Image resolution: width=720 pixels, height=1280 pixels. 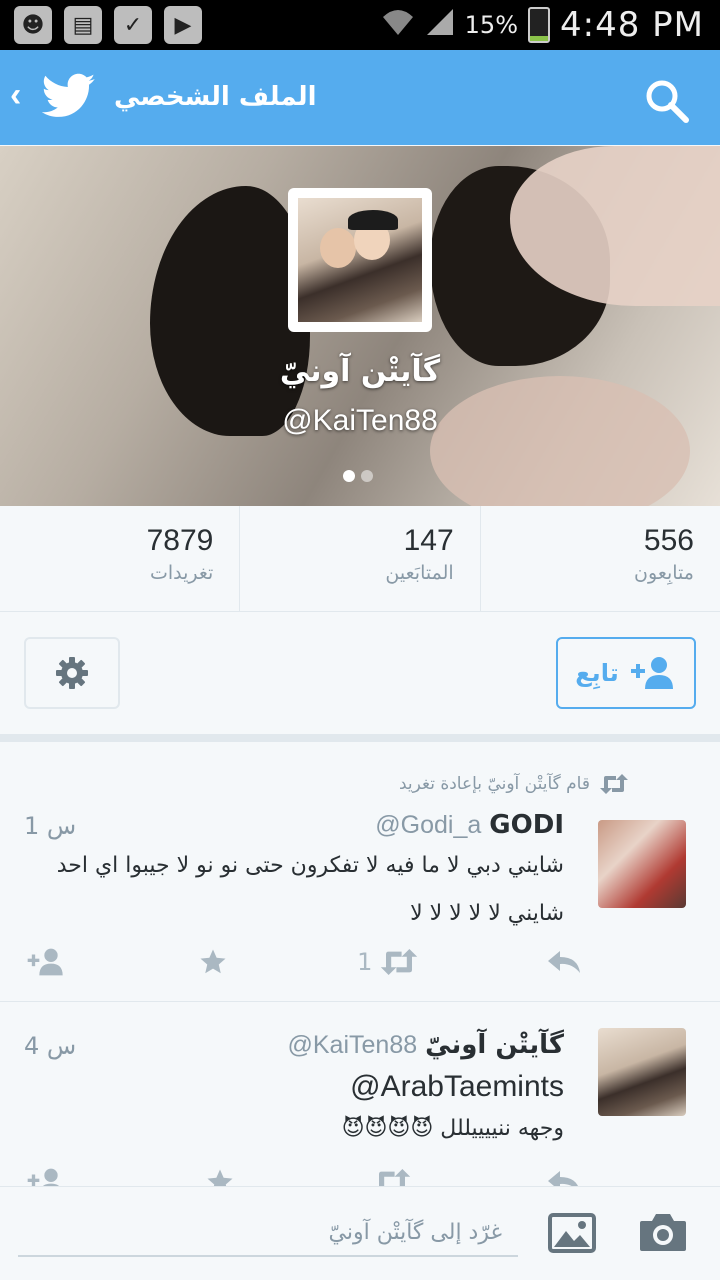 What do you see at coordinates (440, 25) in the screenshot?
I see `signal-icon` at bounding box center [440, 25].